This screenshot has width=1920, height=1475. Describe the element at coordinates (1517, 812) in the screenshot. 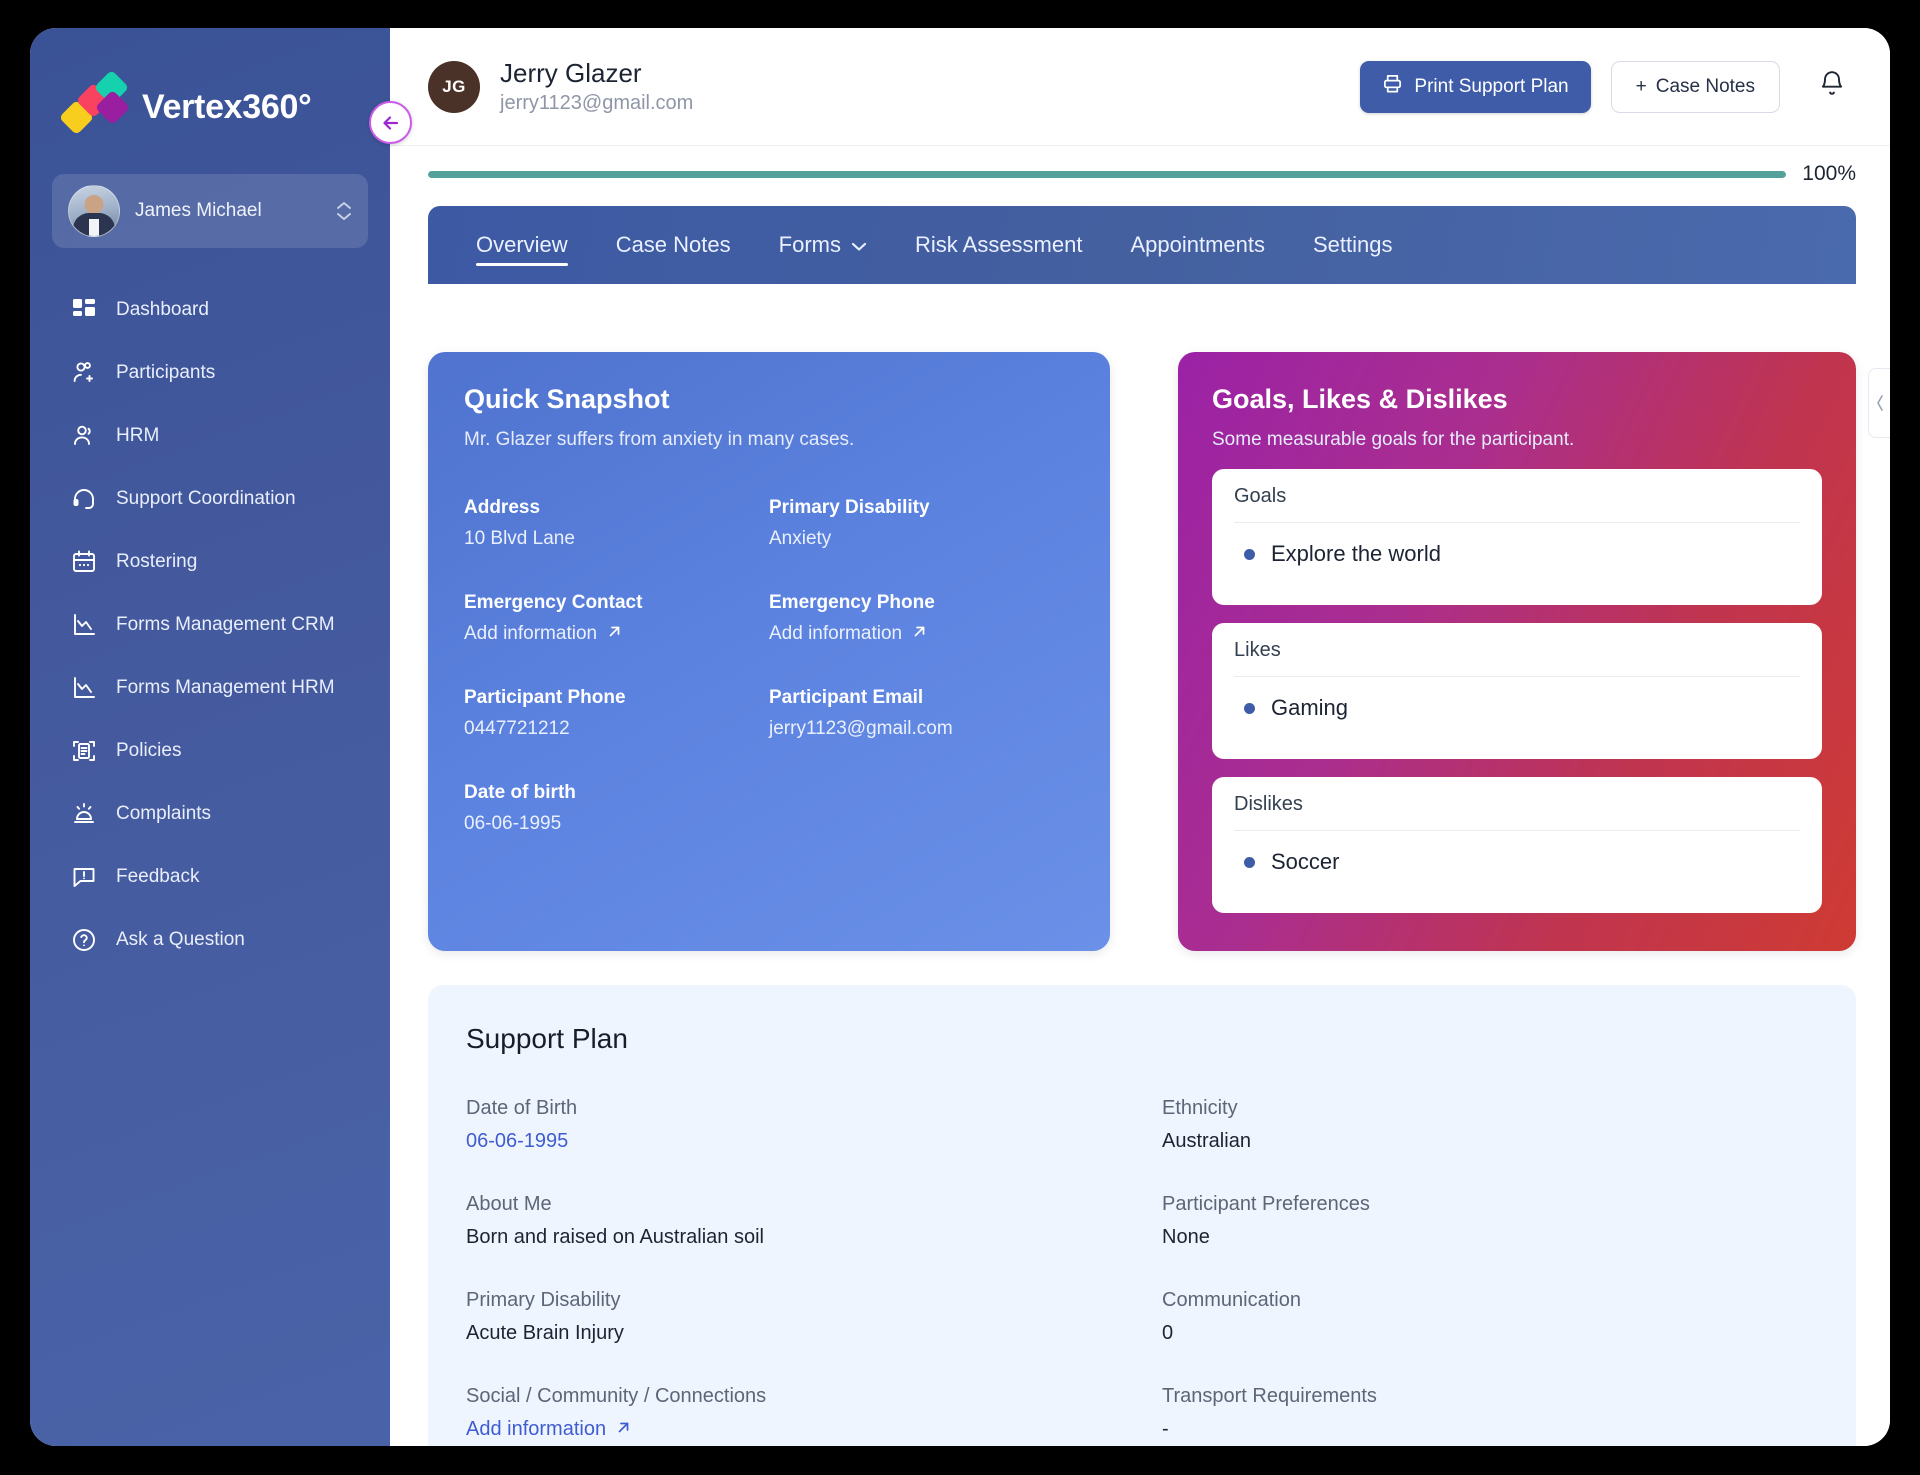

I see `section-title: Dislikes` at that location.